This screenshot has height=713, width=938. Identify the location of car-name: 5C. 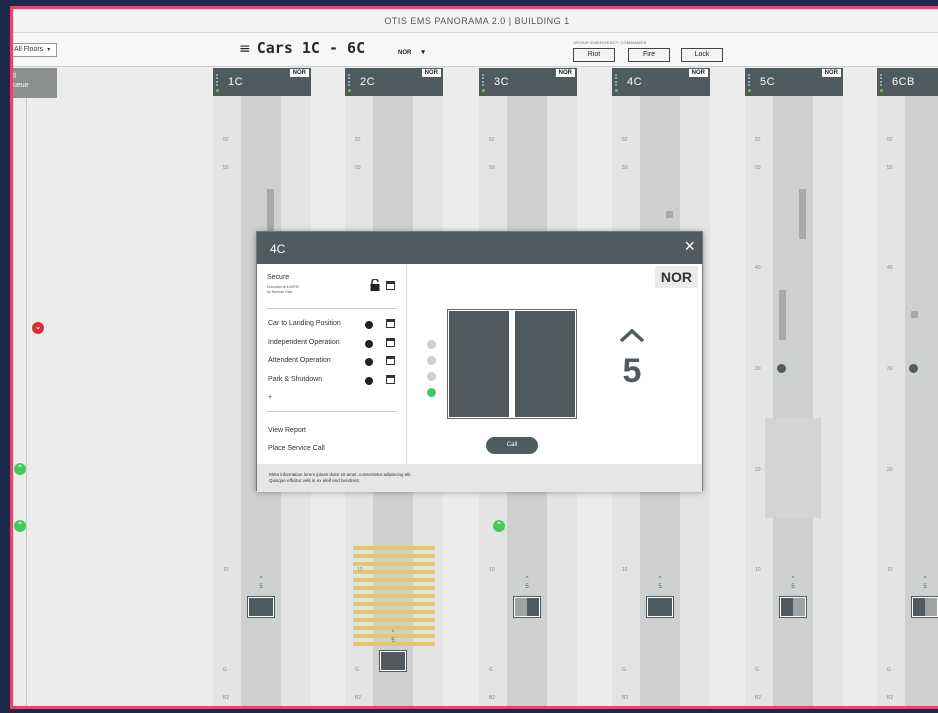
(768, 82).